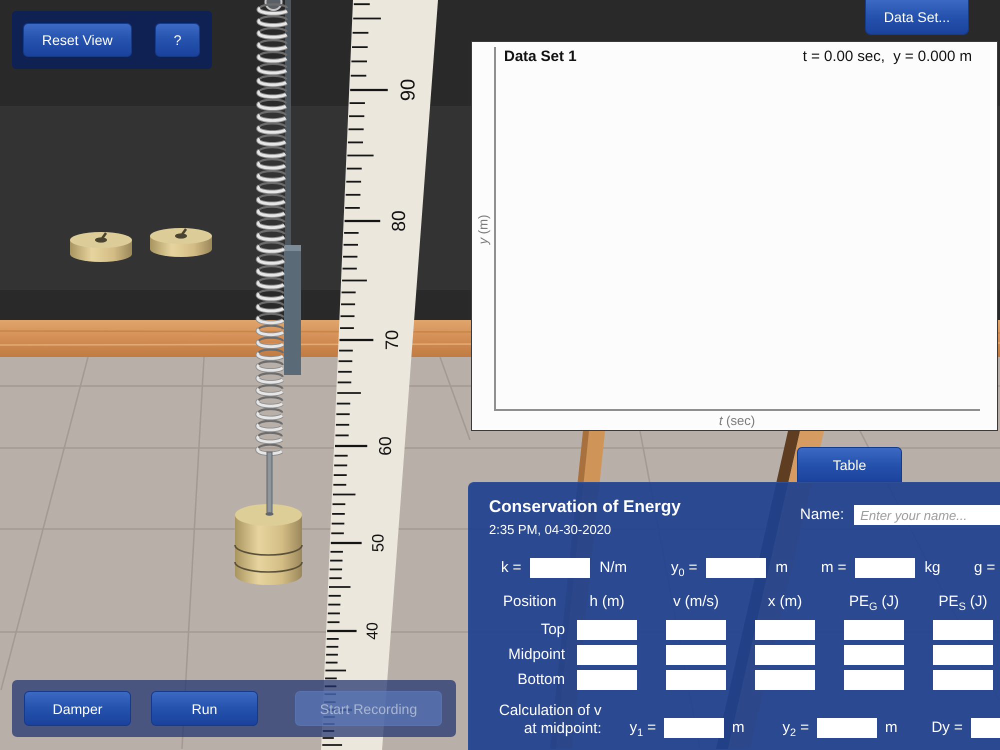  I want to click on column-header: PE$_{G}$ (J), so click(874, 602).